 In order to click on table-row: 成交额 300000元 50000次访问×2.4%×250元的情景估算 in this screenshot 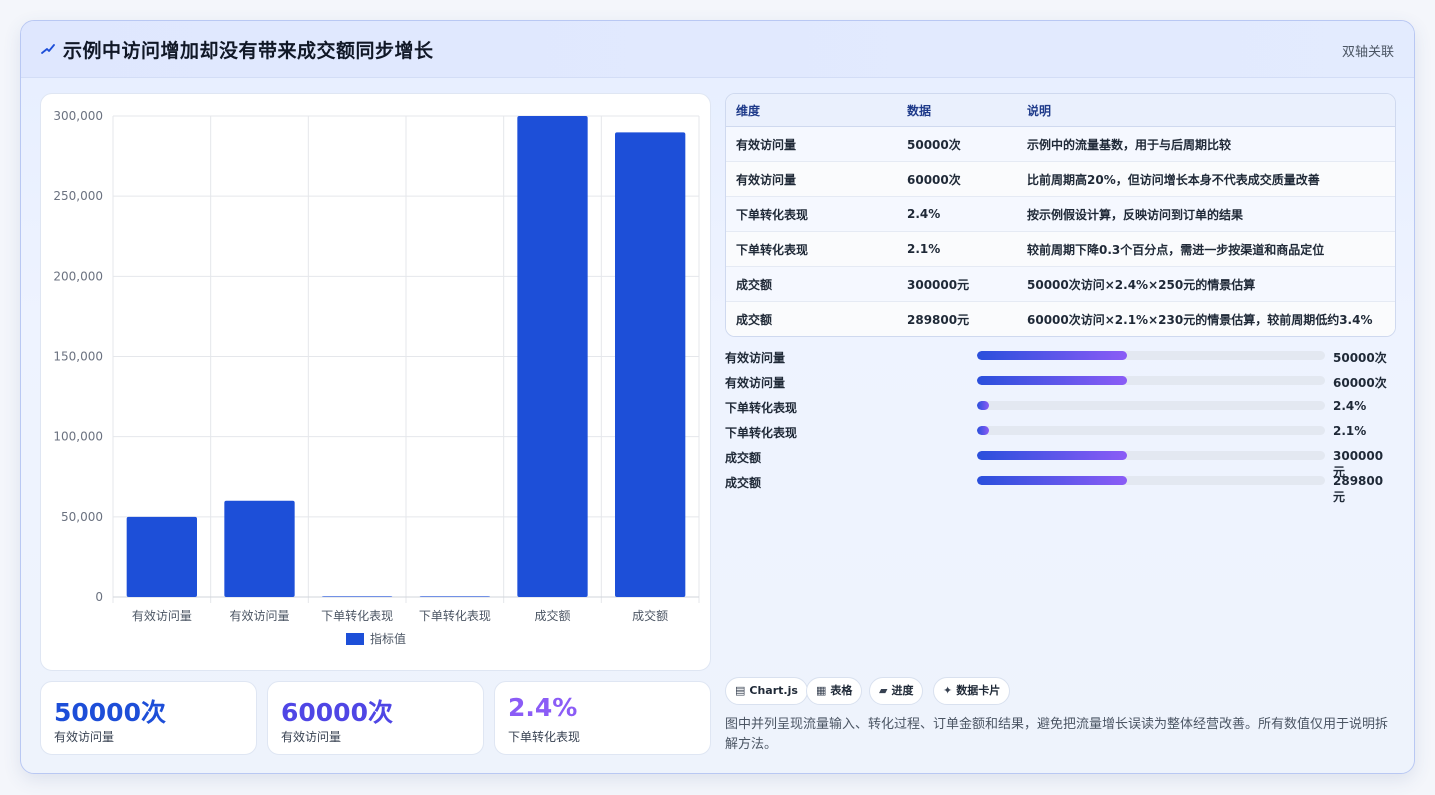, I will do `click(1060, 284)`.